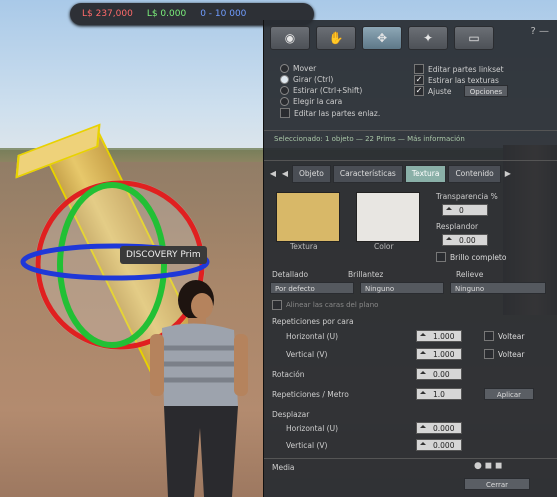  I want to click on bumpiness-label: Relieve, so click(470, 274).